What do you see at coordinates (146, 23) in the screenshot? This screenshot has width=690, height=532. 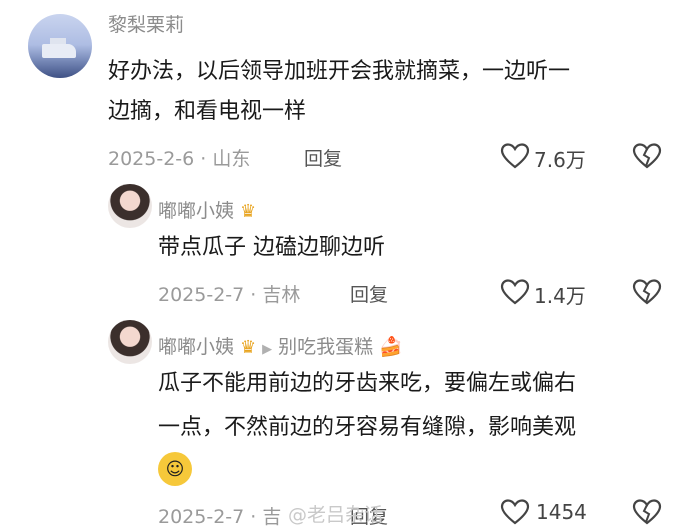 I see `comment-username: 黎梨栗莉` at bounding box center [146, 23].